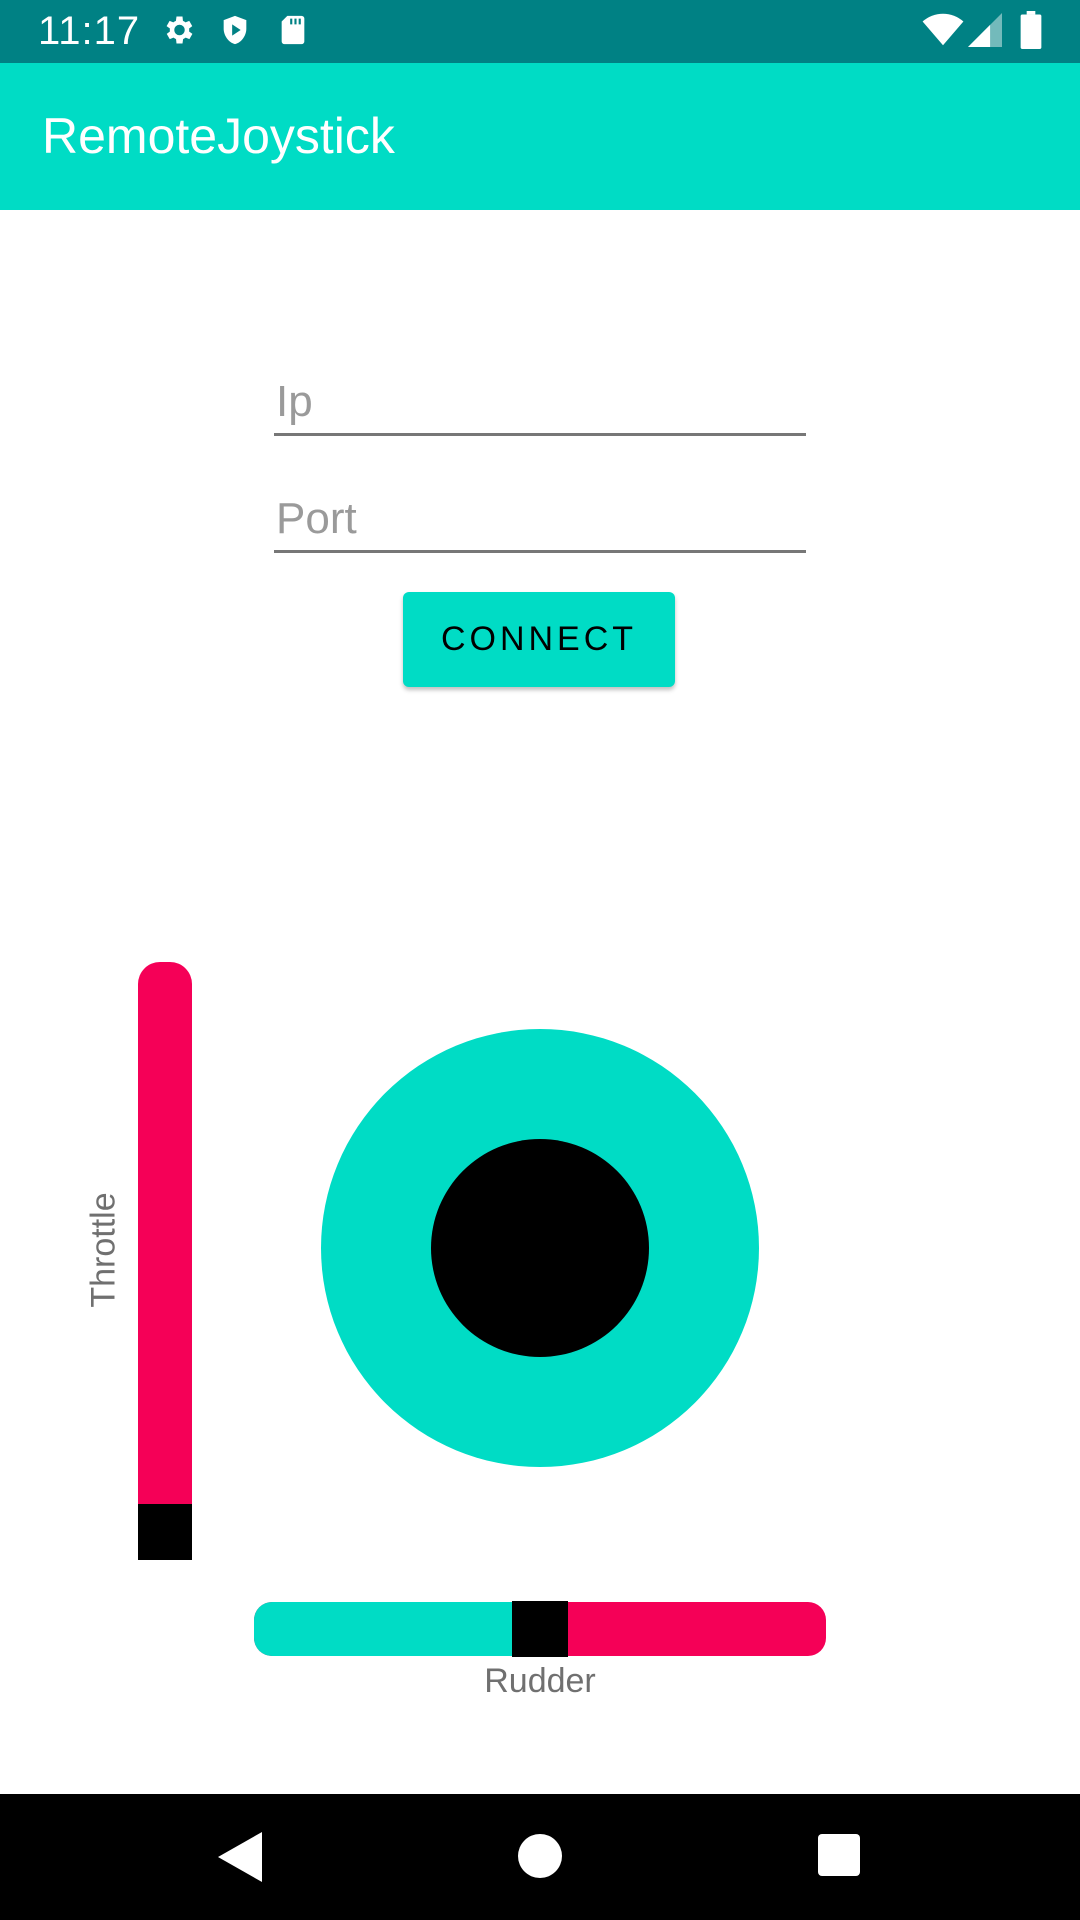 Image resolution: width=1080 pixels, height=1920 pixels. Describe the element at coordinates (540, 1681) in the screenshot. I see `rudder-label: Rudder` at that location.